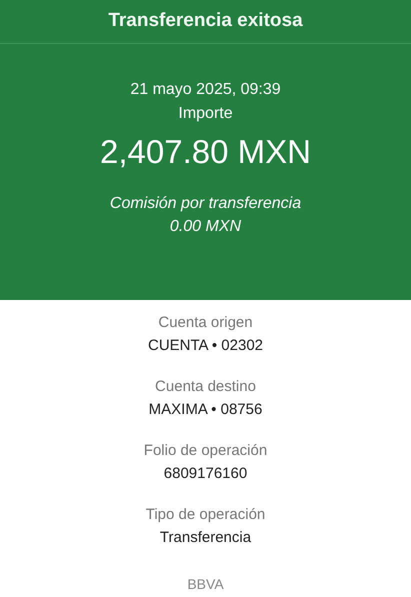 This screenshot has width=411, height=597. What do you see at coordinates (205, 227) in the screenshot?
I see `fee-amount: 0.00 MXN` at bounding box center [205, 227].